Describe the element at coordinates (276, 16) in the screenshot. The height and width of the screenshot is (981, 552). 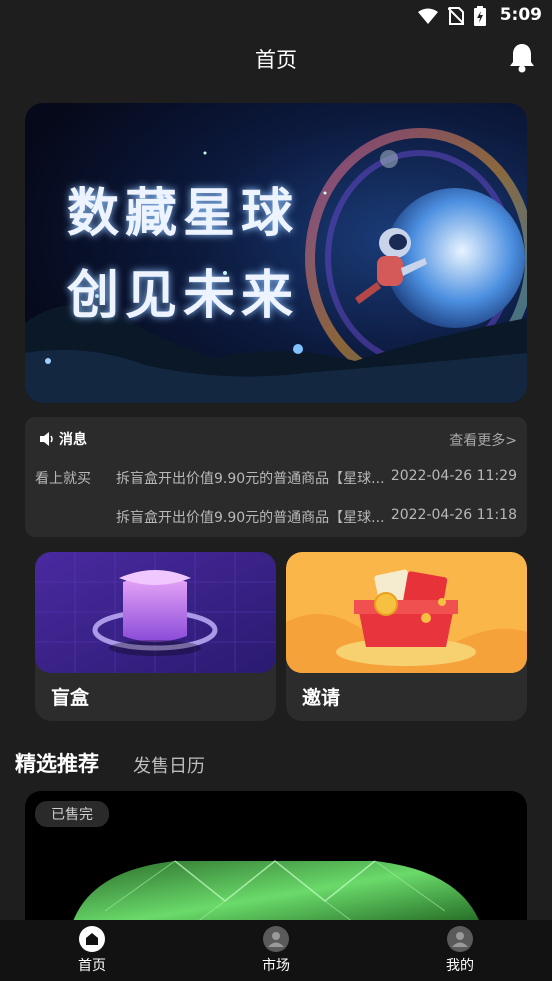
I see `status-bar: 5:09` at that location.